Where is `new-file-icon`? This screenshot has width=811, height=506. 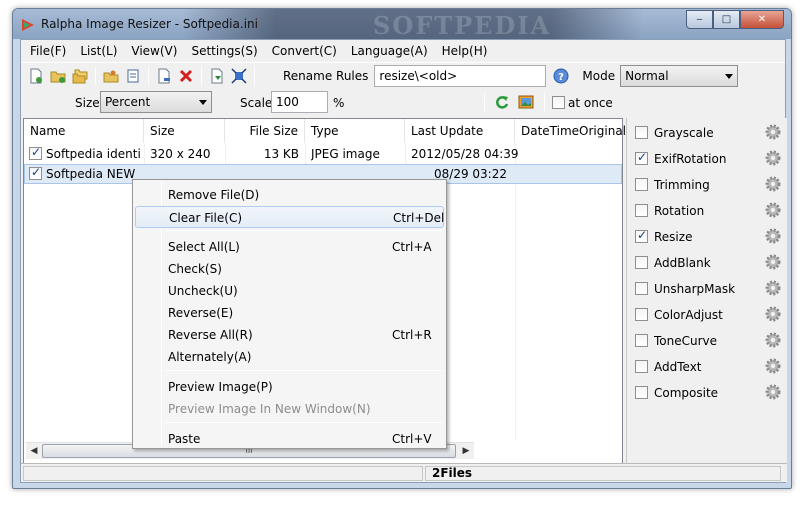
new-file-icon is located at coordinates (36, 75).